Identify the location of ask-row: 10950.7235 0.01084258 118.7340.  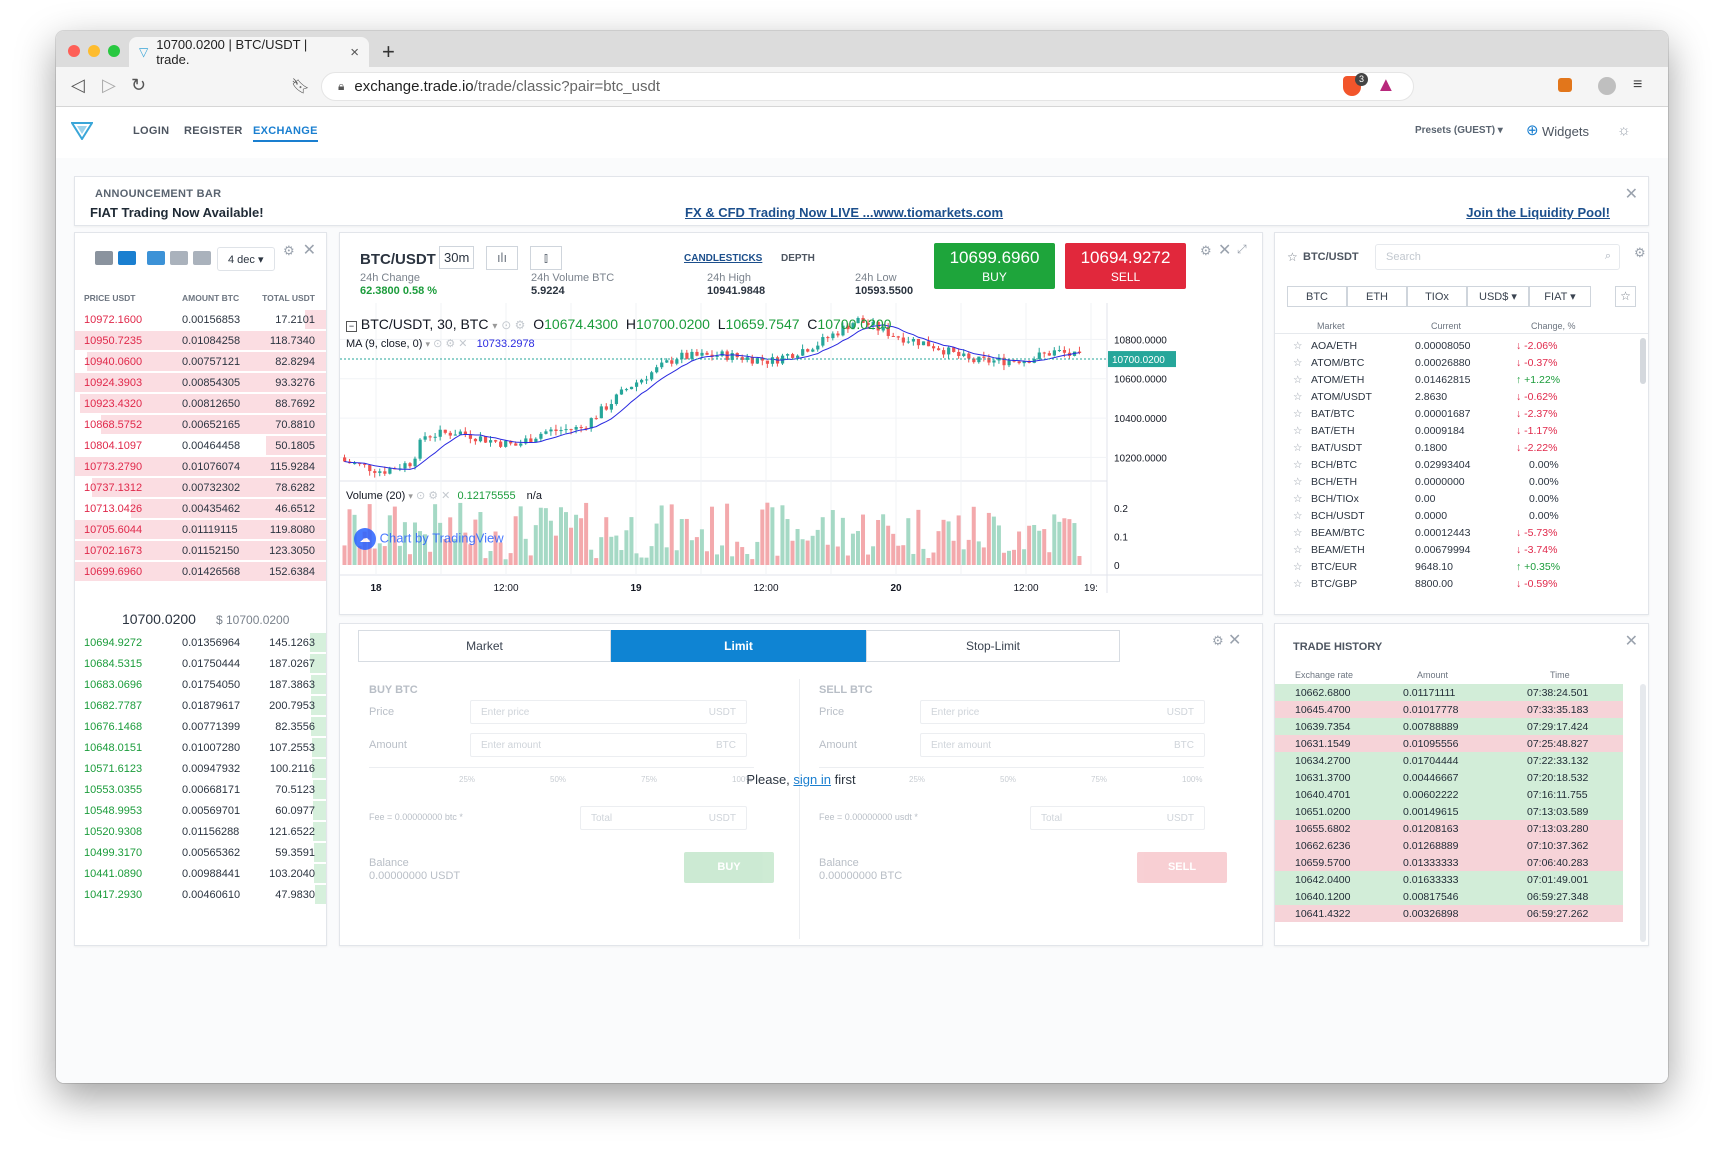
(200, 340).